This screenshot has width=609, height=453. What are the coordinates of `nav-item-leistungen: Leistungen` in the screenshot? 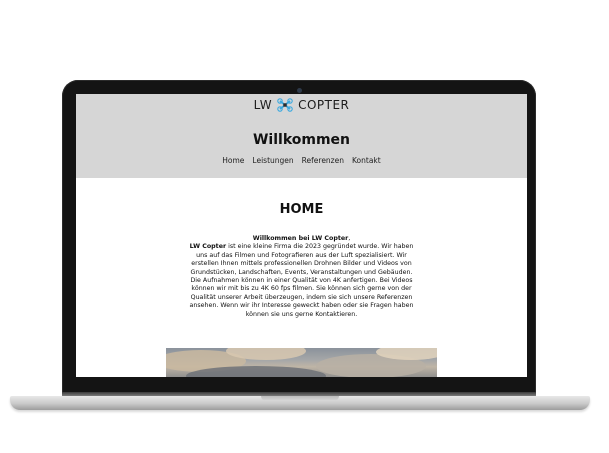 It's located at (272, 160).